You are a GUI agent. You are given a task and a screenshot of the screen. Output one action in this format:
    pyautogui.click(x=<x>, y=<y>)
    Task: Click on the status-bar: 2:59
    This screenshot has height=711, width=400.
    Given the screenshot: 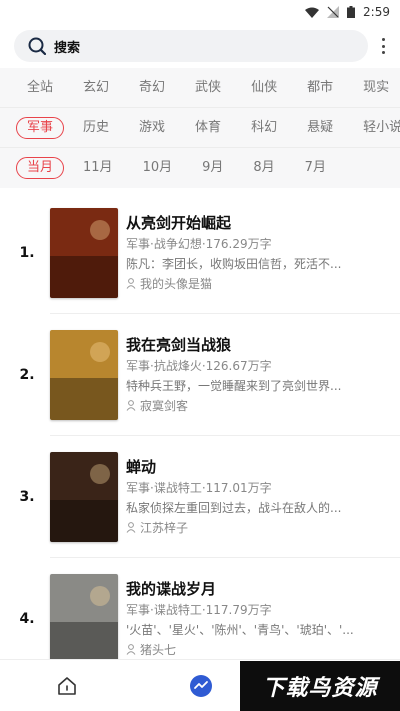 What is the action you would take?
    pyautogui.click(x=200, y=12)
    